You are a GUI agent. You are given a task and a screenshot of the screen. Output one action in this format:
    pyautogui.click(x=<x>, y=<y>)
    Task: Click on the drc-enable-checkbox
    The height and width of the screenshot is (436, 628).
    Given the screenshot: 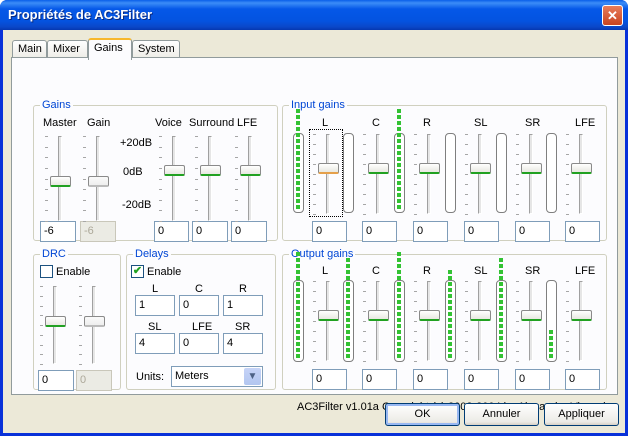 What is the action you would take?
    pyautogui.click(x=46, y=271)
    